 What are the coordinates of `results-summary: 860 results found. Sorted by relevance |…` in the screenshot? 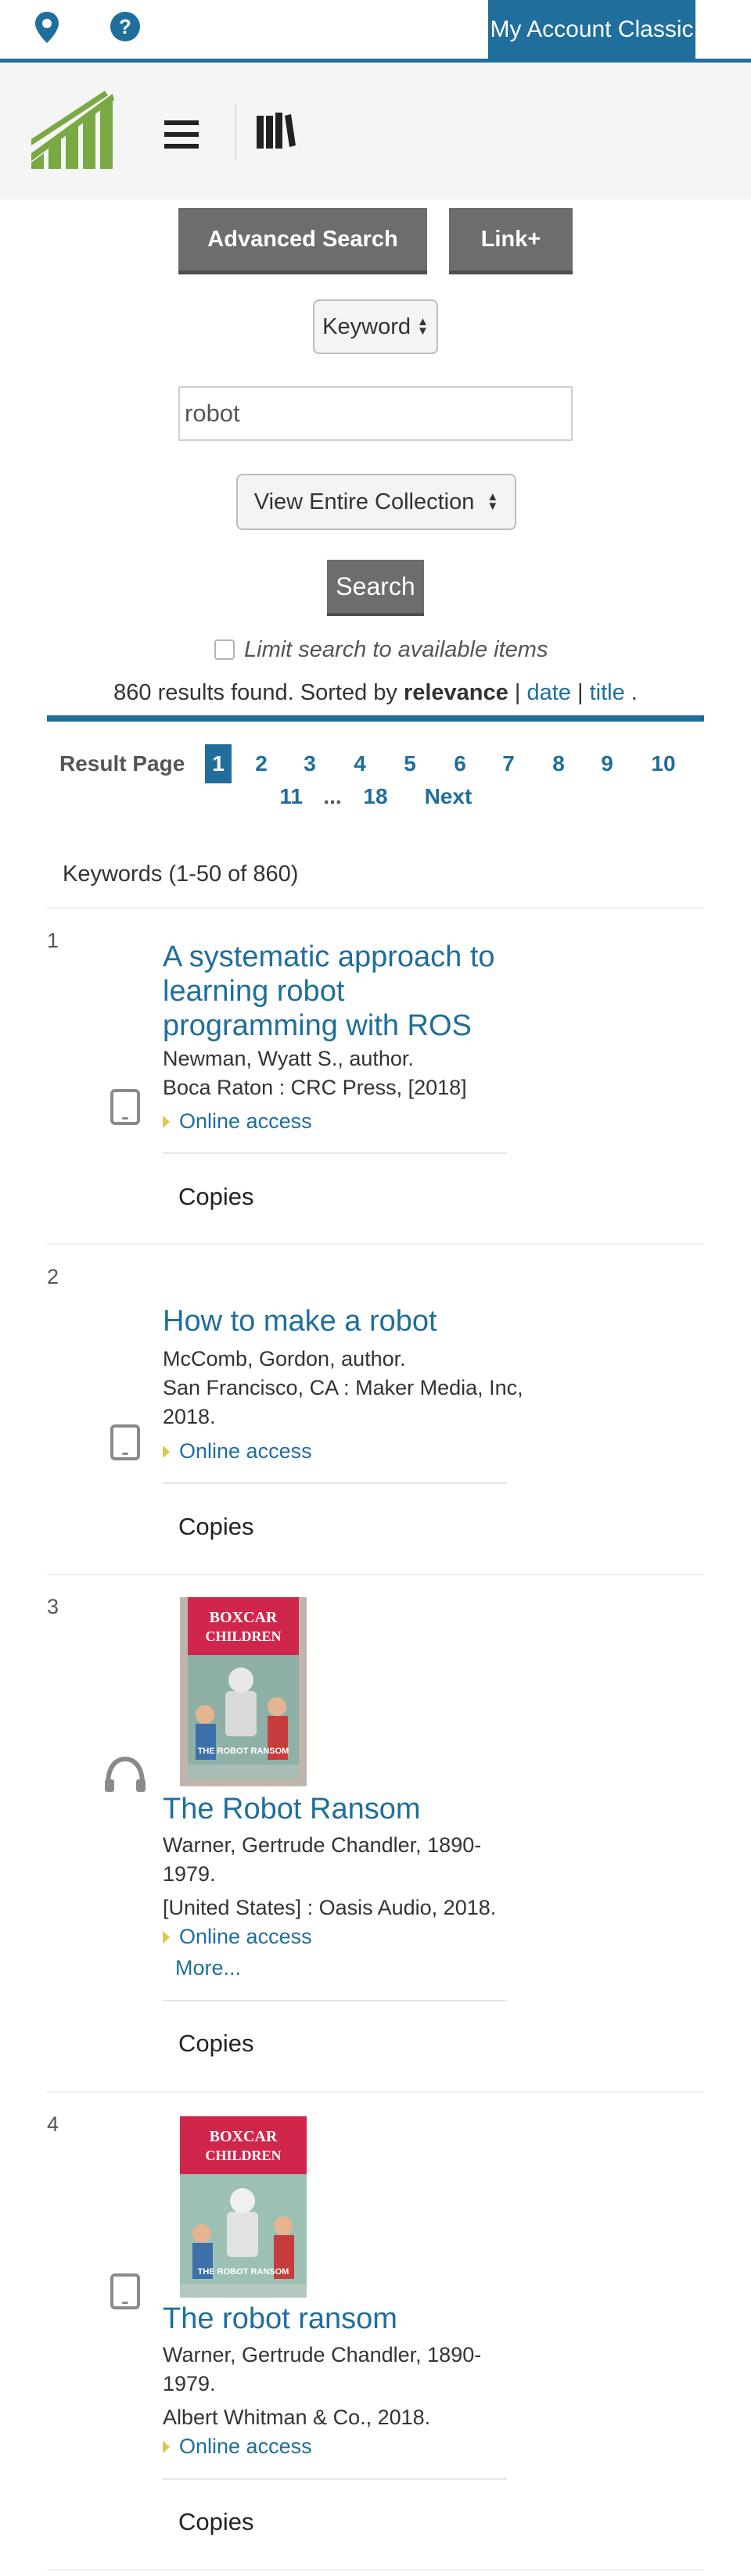 It's located at (375, 693).